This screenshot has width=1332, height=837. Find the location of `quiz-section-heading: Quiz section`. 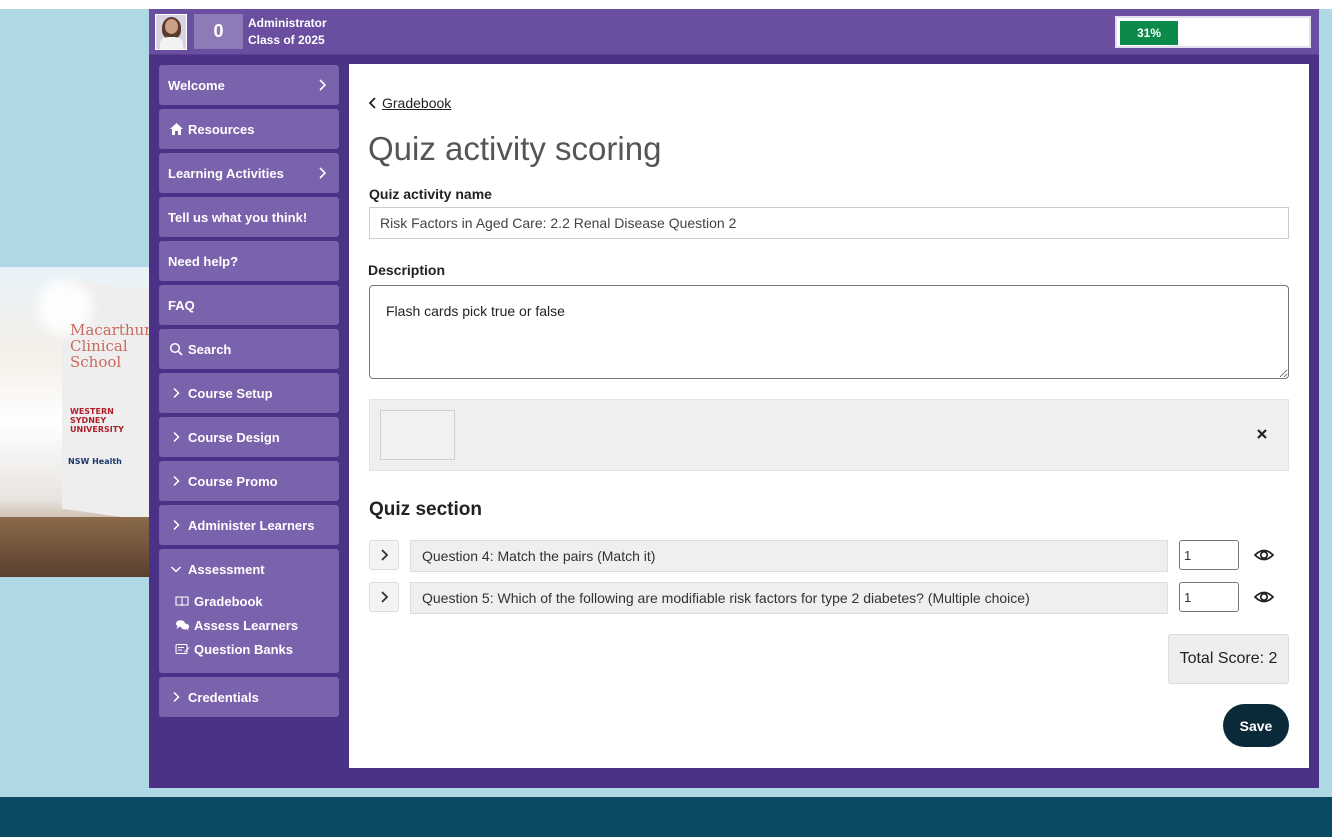

quiz-section-heading: Quiz section is located at coordinates (425, 509).